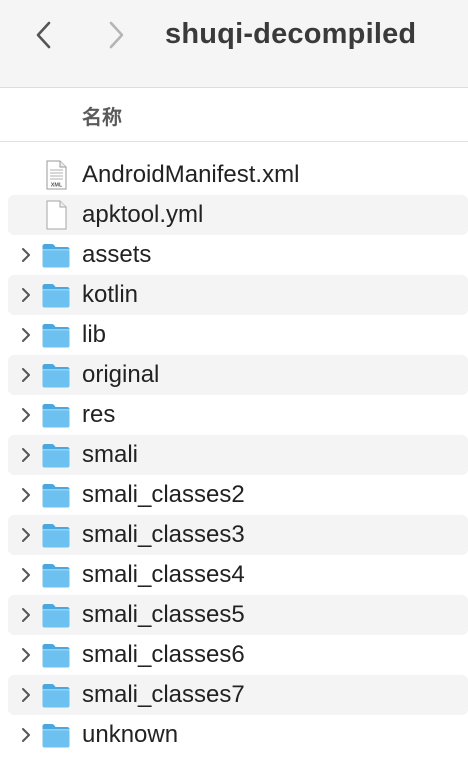 The height and width of the screenshot is (766, 468). What do you see at coordinates (99, 414) in the screenshot?
I see `file-name: res` at bounding box center [99, 414].